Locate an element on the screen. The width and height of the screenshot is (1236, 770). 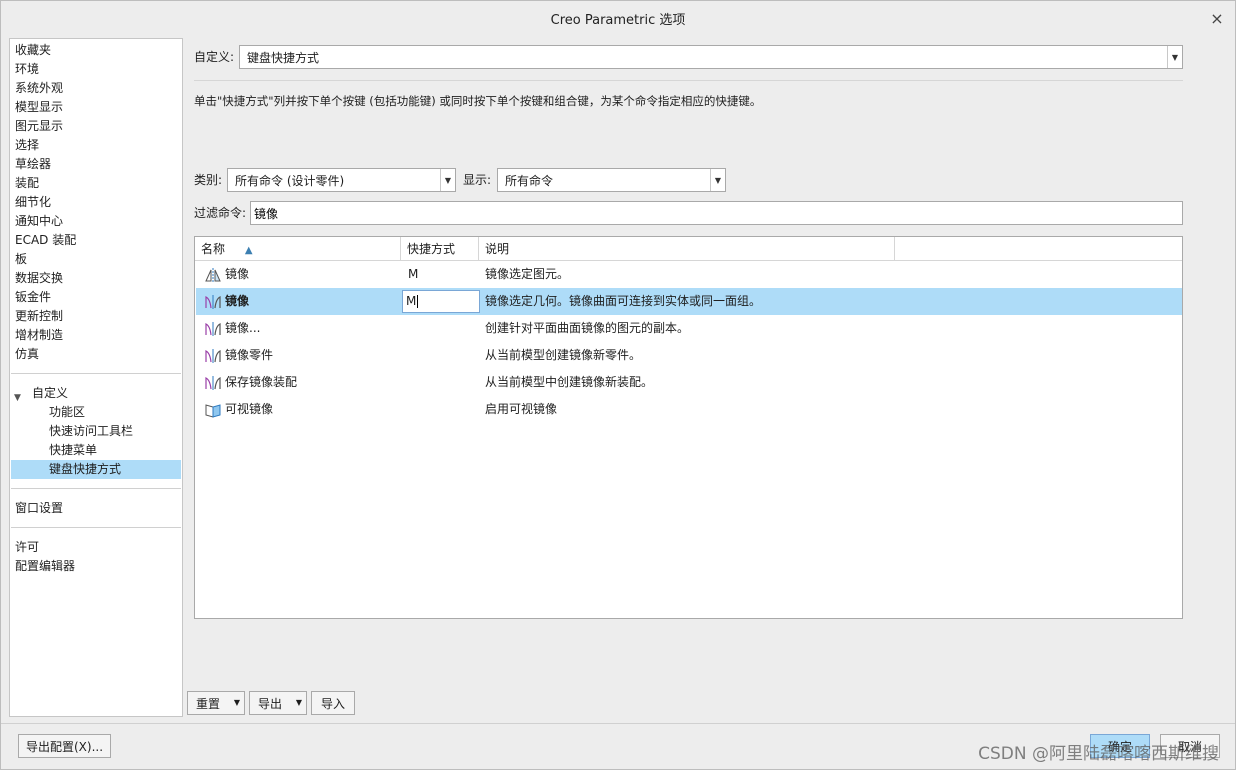
table-row: 保存镜像装配 从当前模型中创建镜像新装配。 is located at coordinates (689, 382).